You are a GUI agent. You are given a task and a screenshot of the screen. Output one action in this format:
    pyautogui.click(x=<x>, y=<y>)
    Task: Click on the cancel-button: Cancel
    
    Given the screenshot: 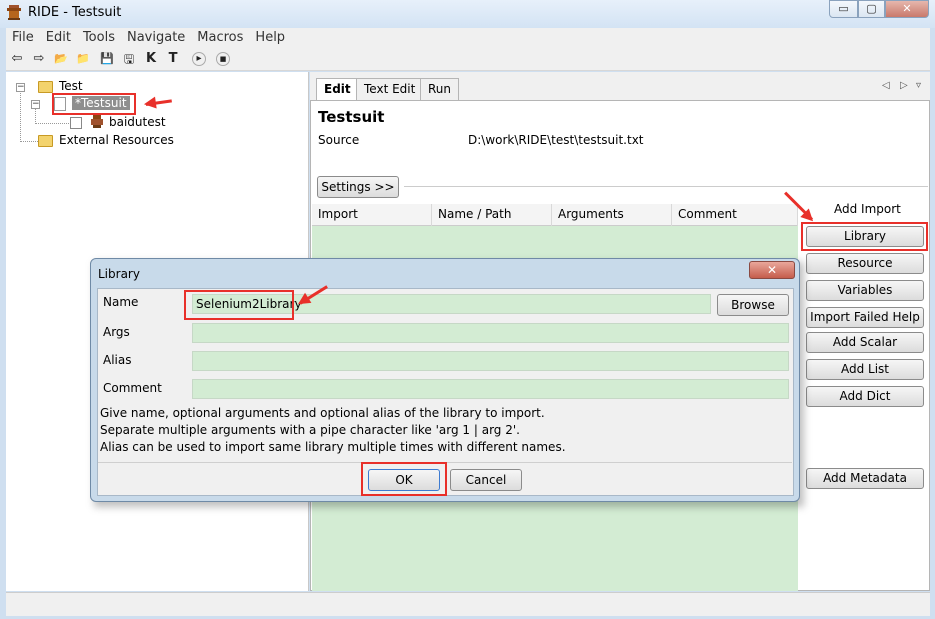 What is the action you would take?
    pyautogui.click(x=486, y=480)
    